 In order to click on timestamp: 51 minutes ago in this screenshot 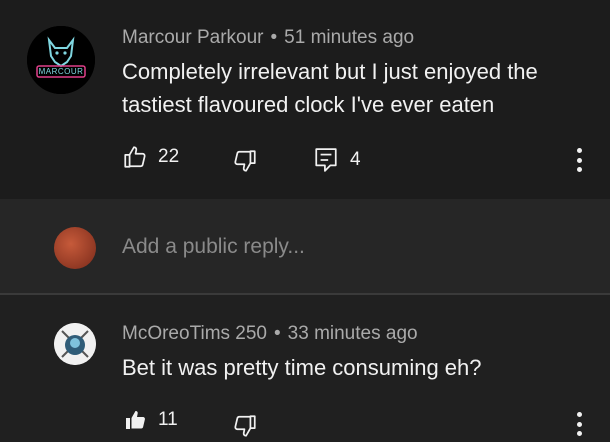, I will do `click(349, 37)`.